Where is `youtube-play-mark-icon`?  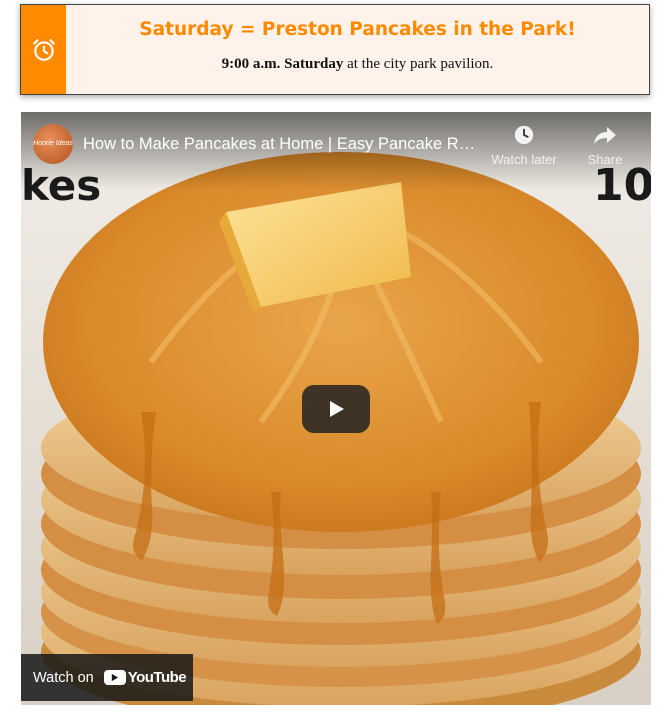 youtube-play-mark-icon is located at coordinates (114, 677).